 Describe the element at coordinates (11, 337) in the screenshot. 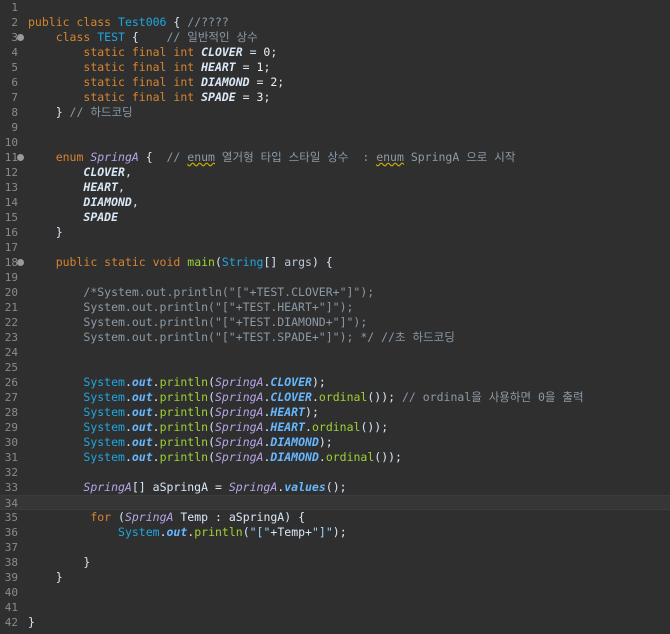

I see `line-number: 23` at that location.